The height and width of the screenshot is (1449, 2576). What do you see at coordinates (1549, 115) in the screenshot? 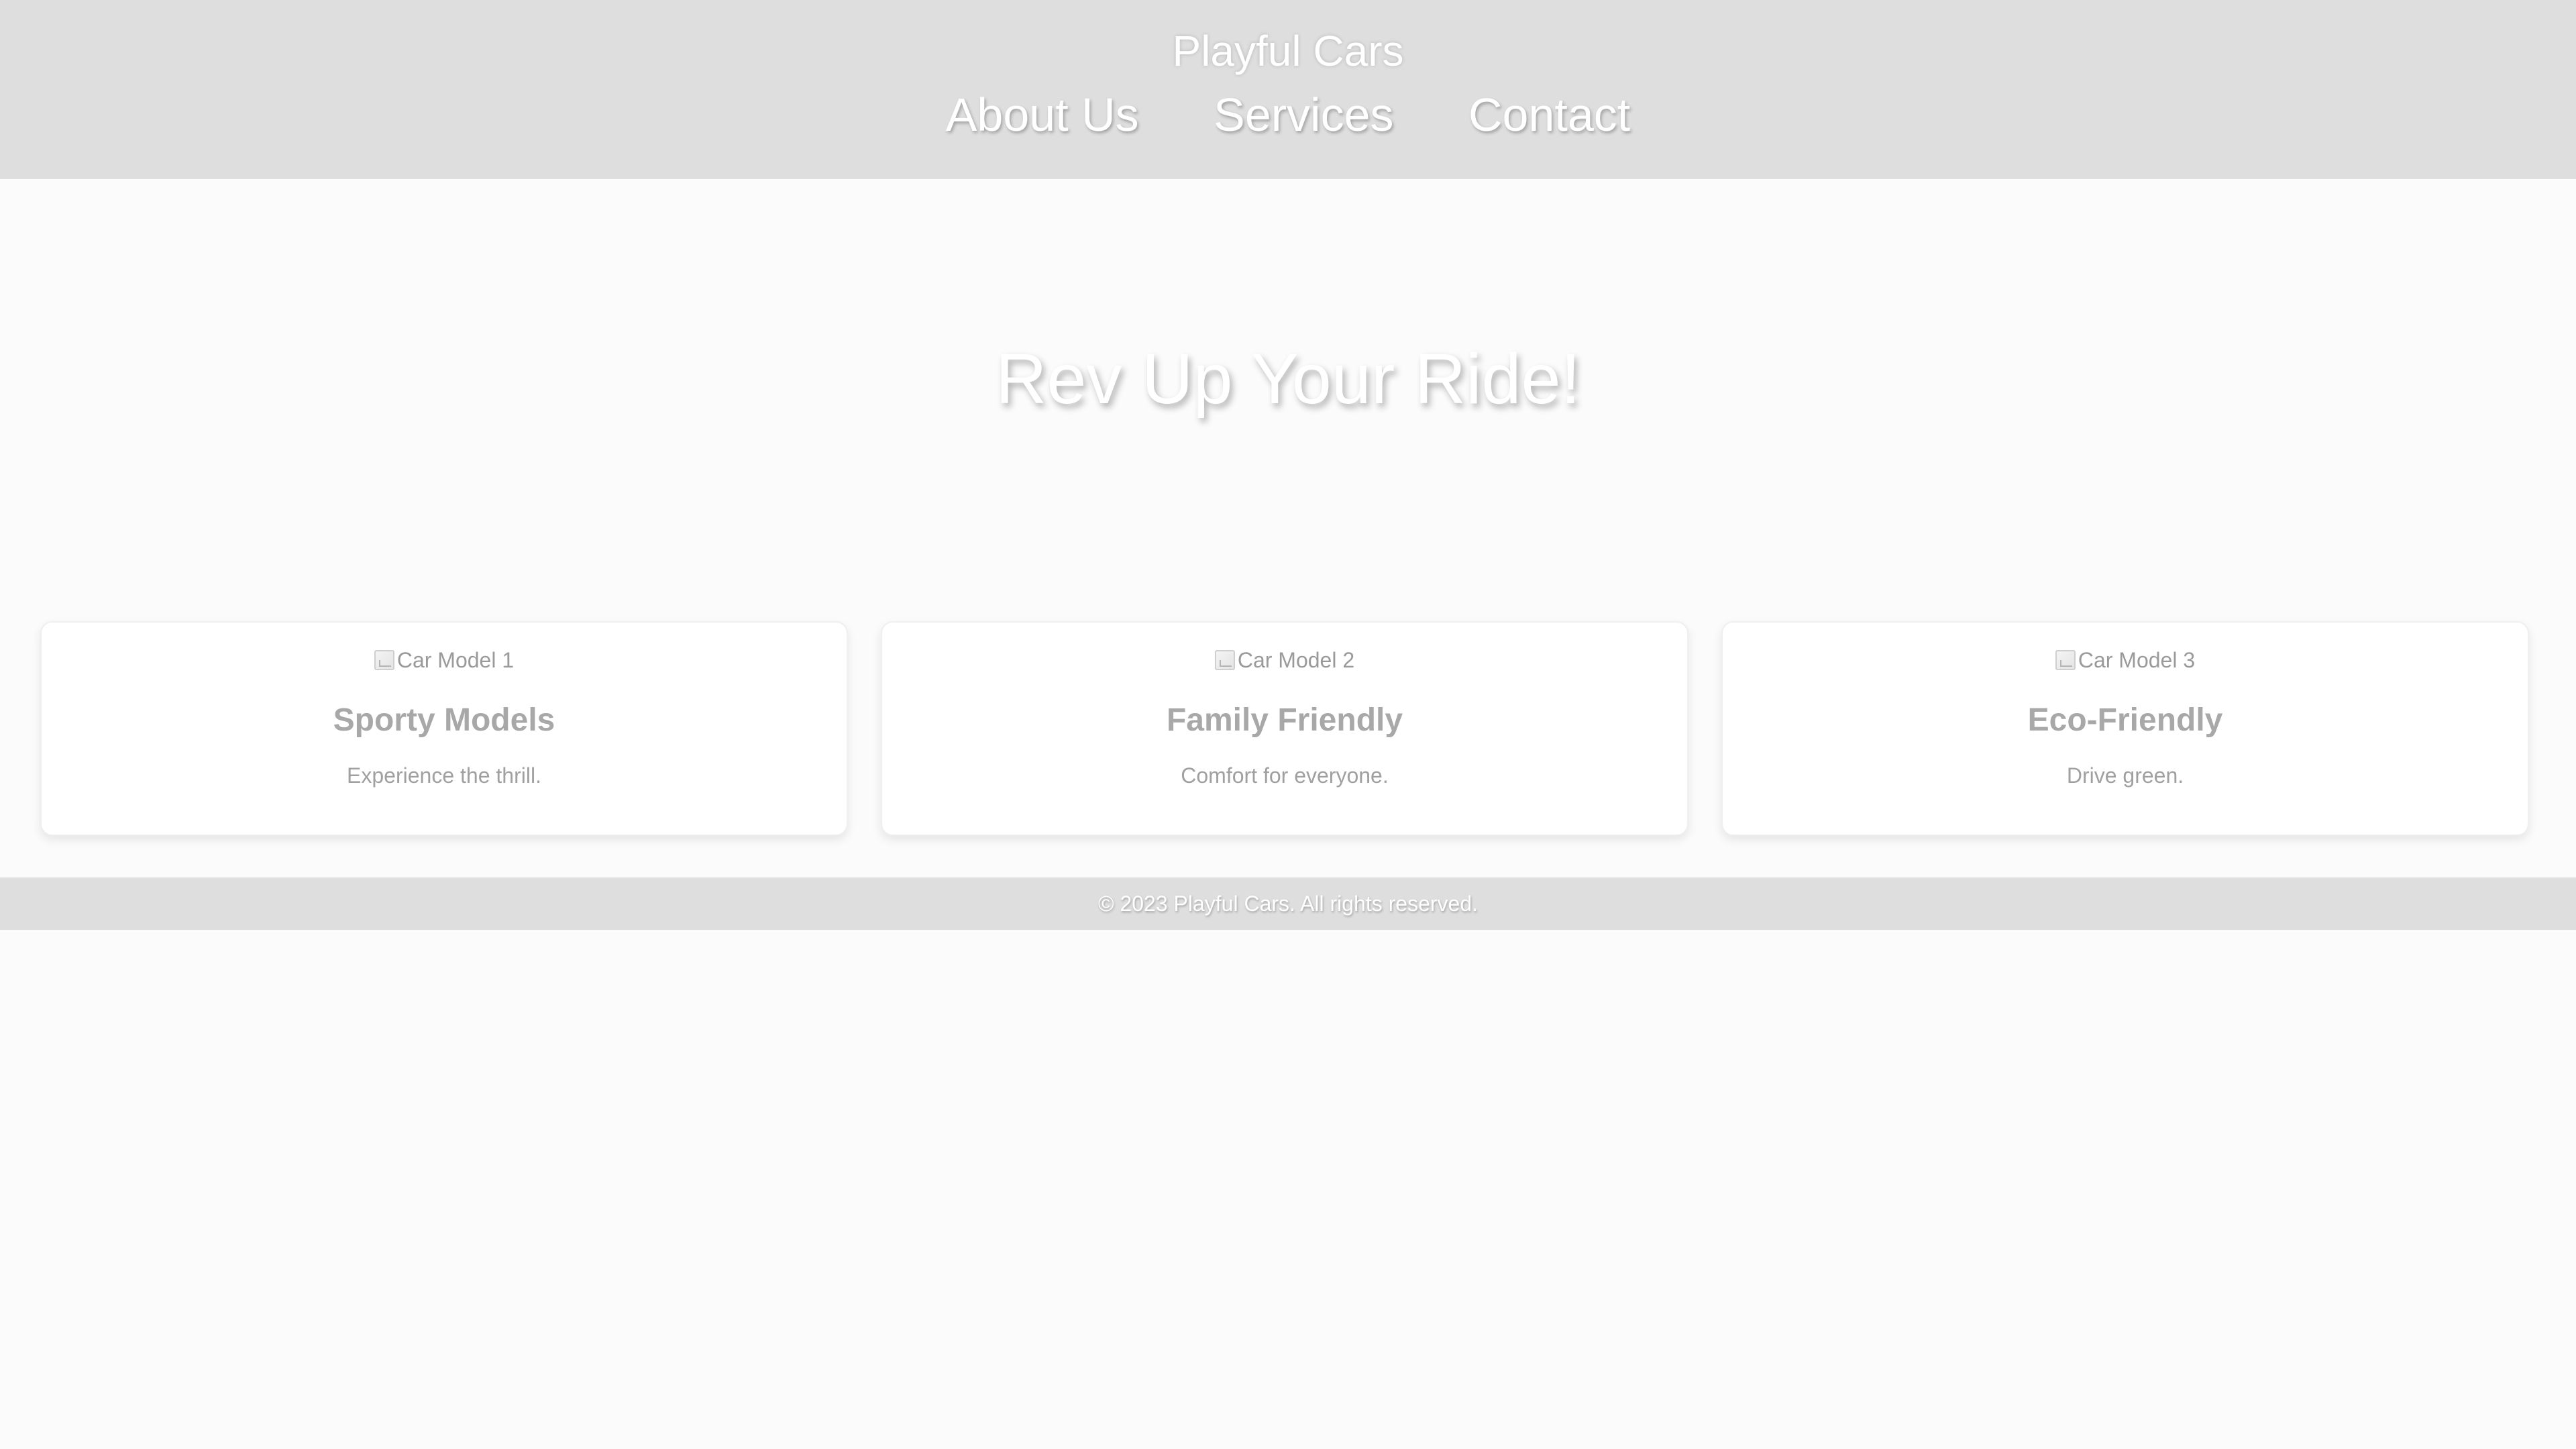
I see `nav-link-contact: Contact` at bounding box center [1549, 115].